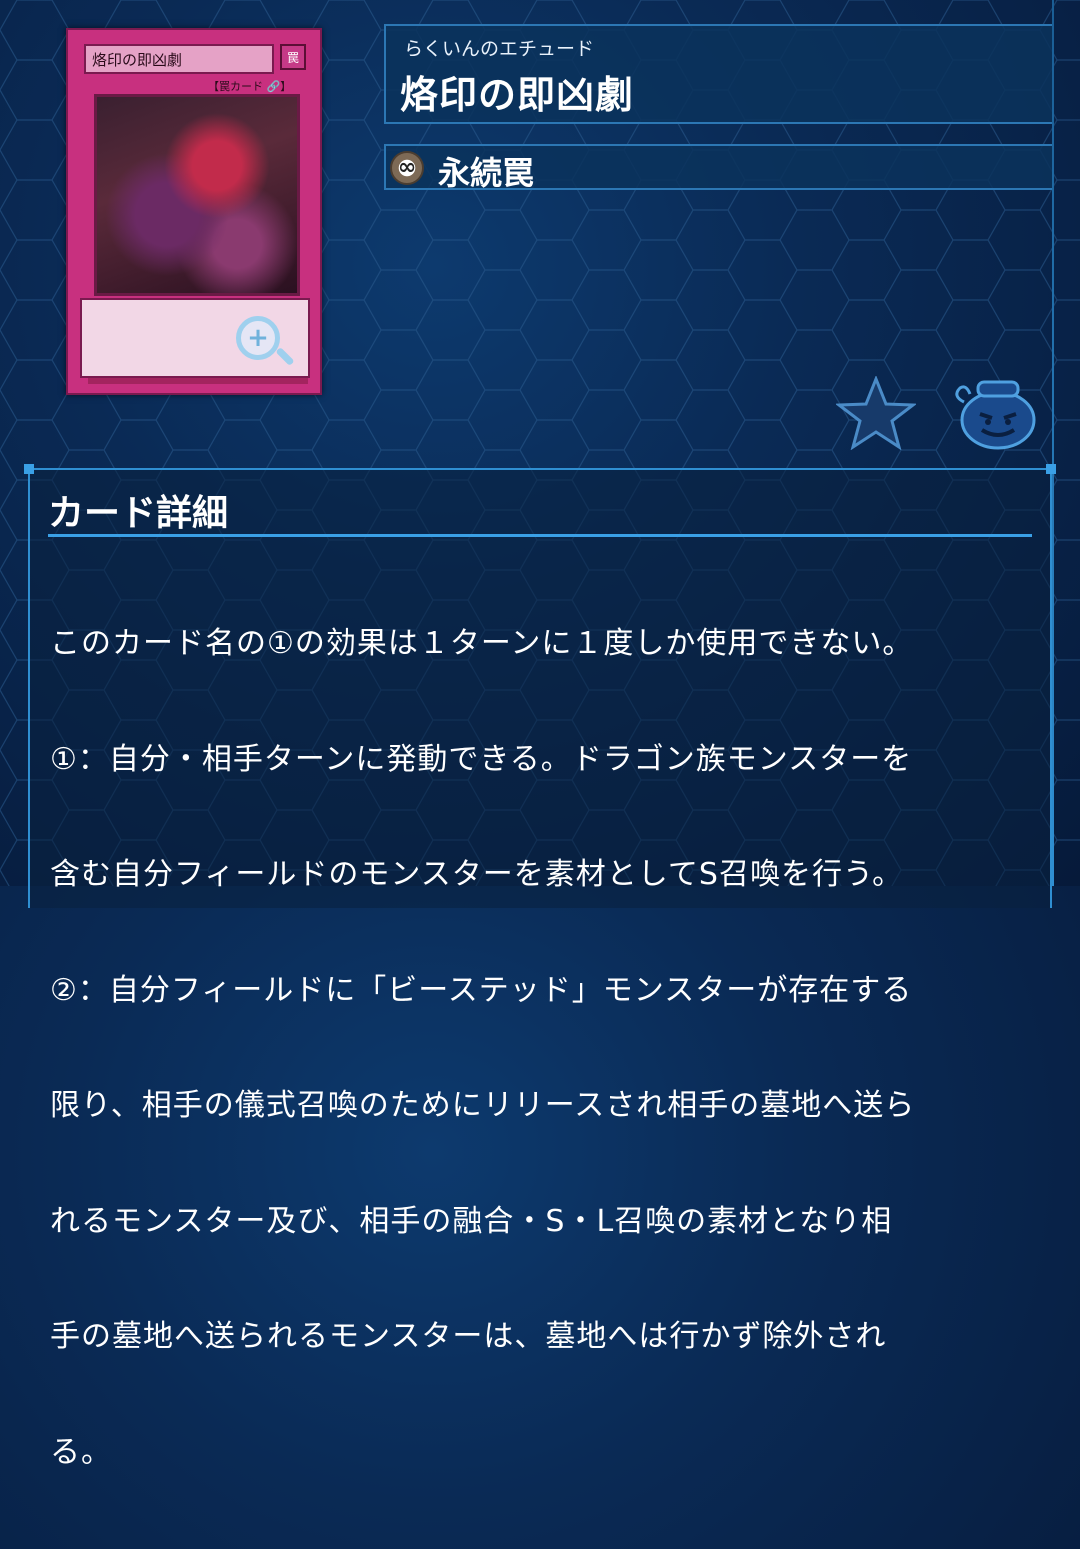  I want to click on card-image-footer, so click(198, 381).